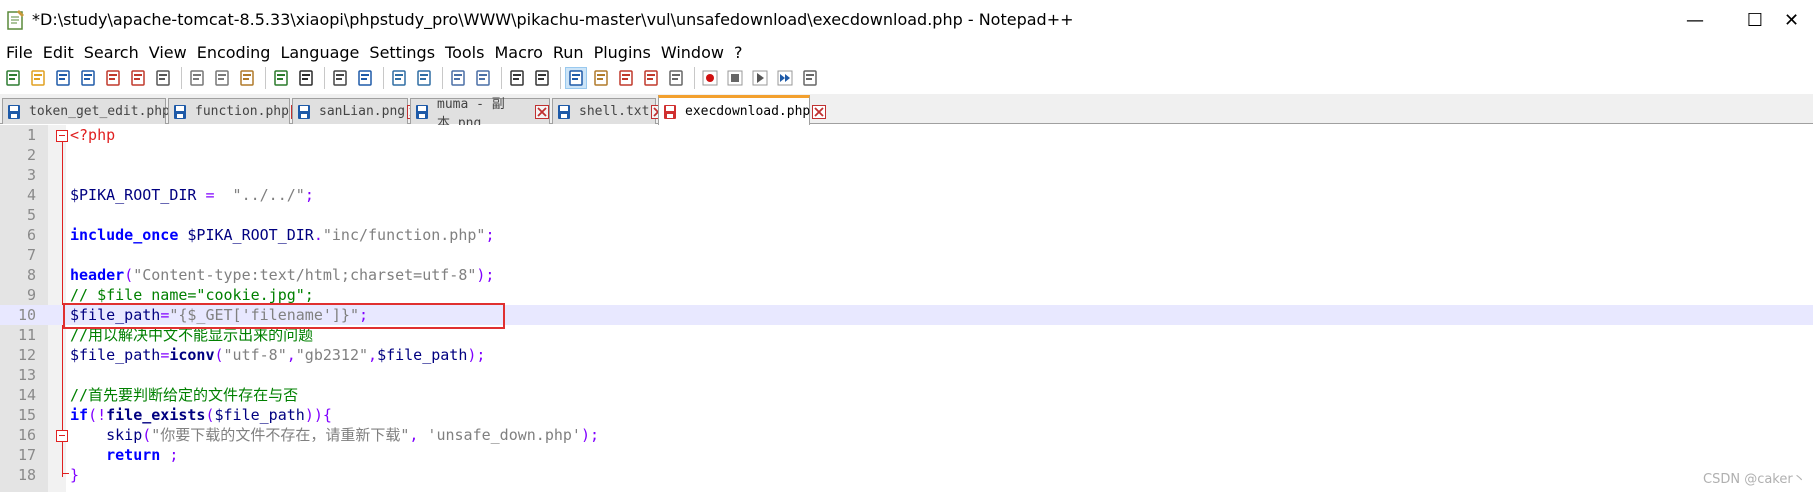 The image size is (1813, 492). What do you see at coordinates (760, 78) in the screenshot?
I see `play-macro-button` at bounding box center [760, 78].